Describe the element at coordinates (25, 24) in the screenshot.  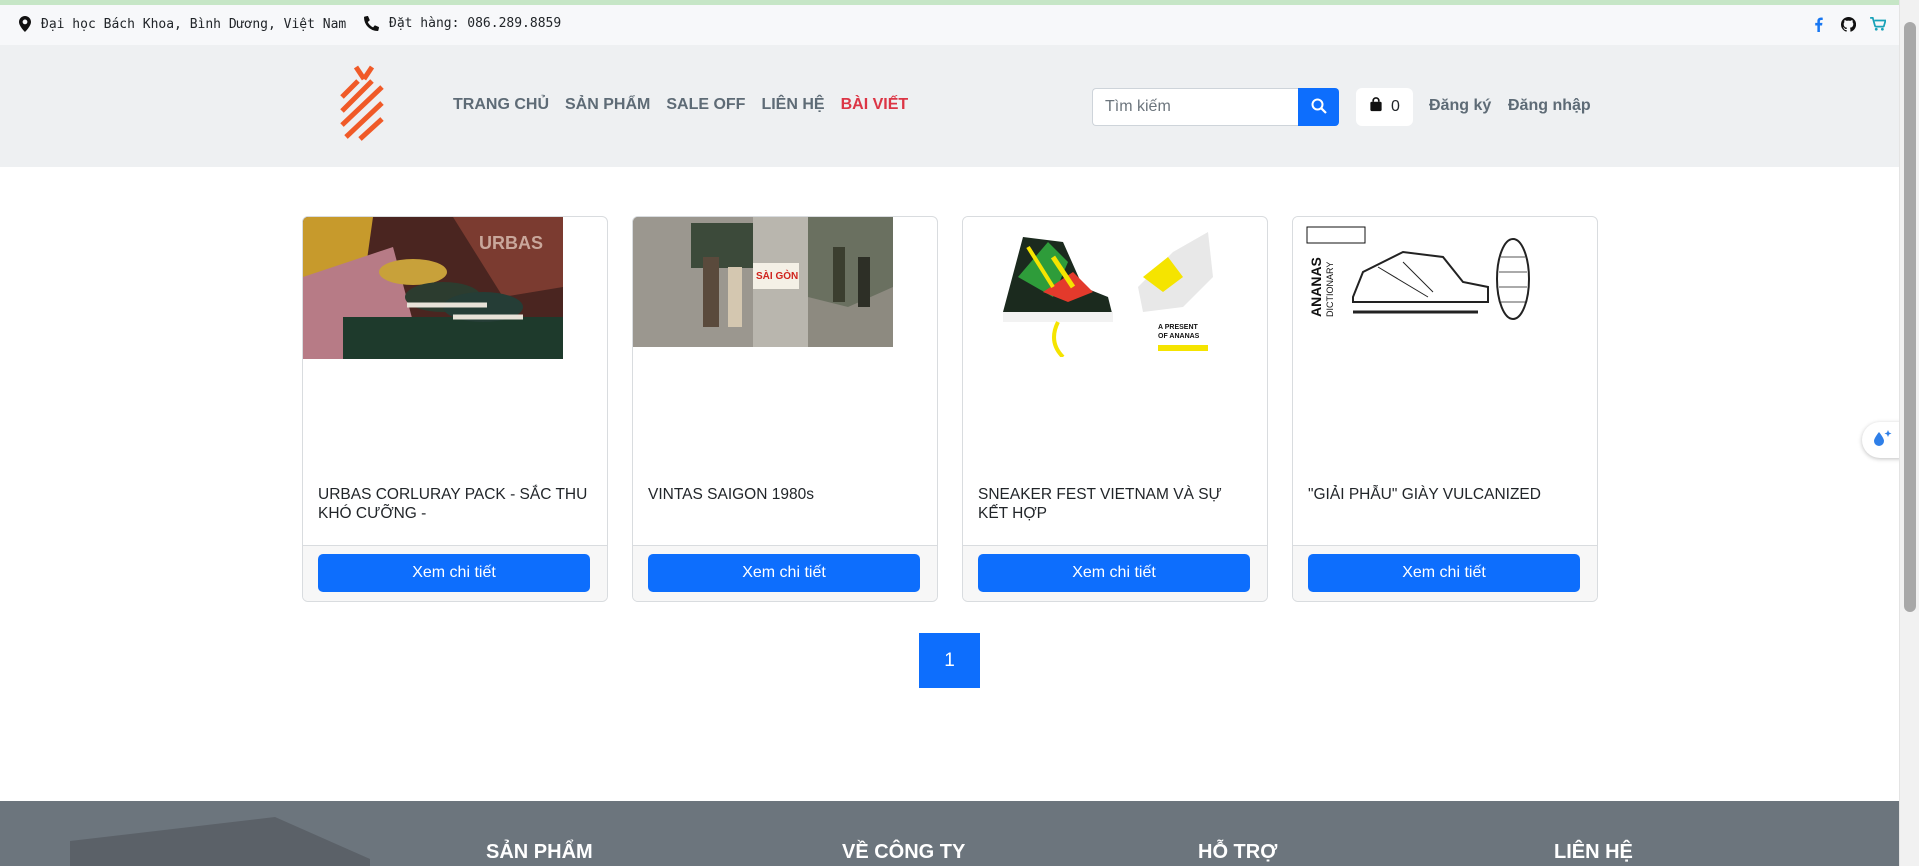
I see `map-marker-icon` at that location.